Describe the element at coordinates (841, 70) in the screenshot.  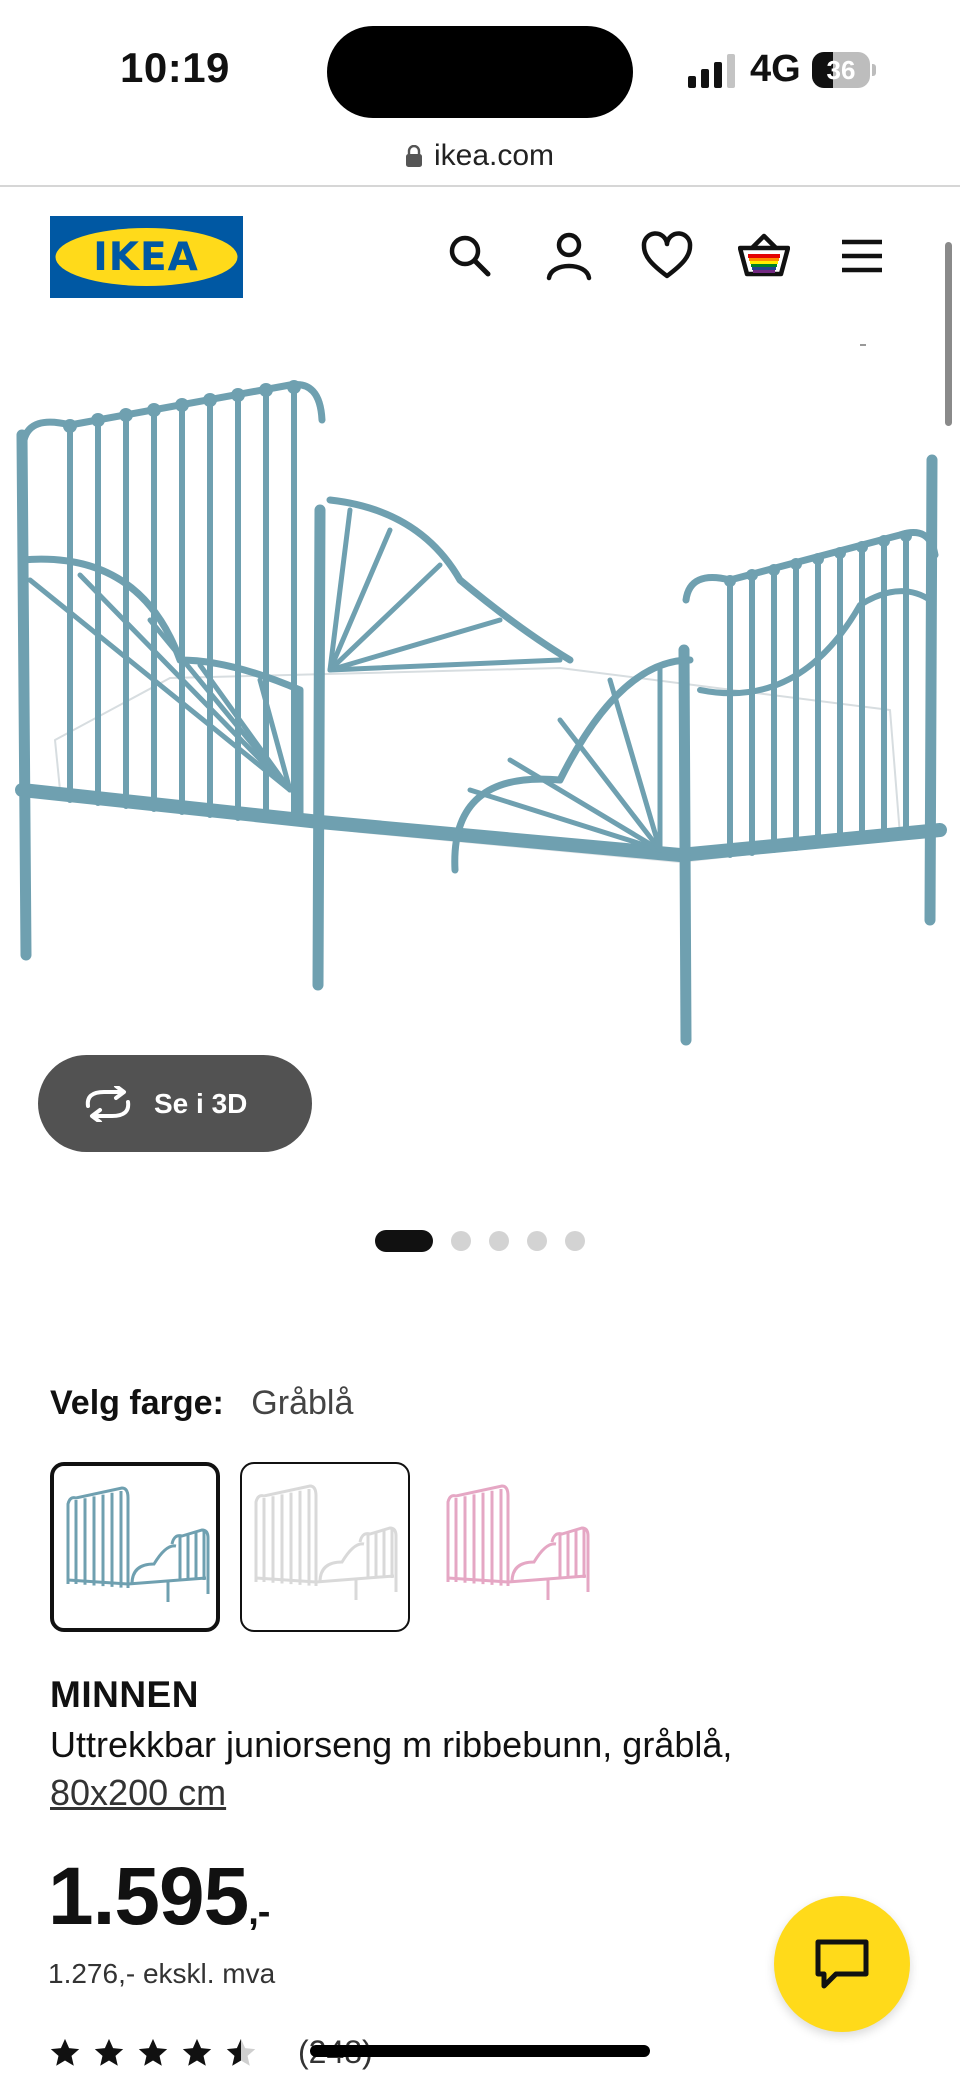
I see `battery-level: 36` at that location.